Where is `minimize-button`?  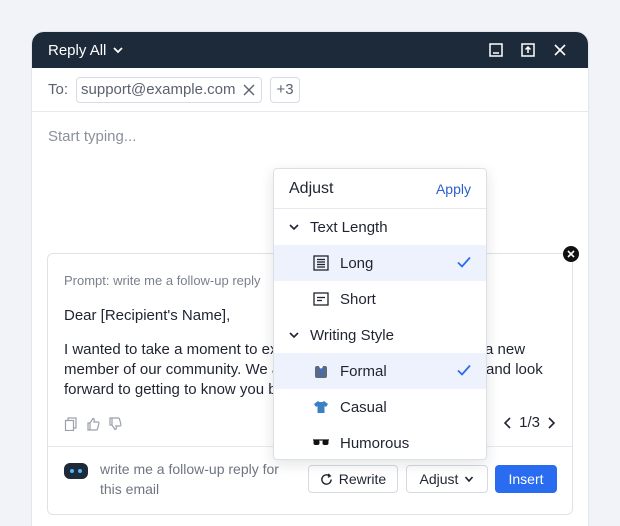 minimize-button is located at coordinates (496, 50).